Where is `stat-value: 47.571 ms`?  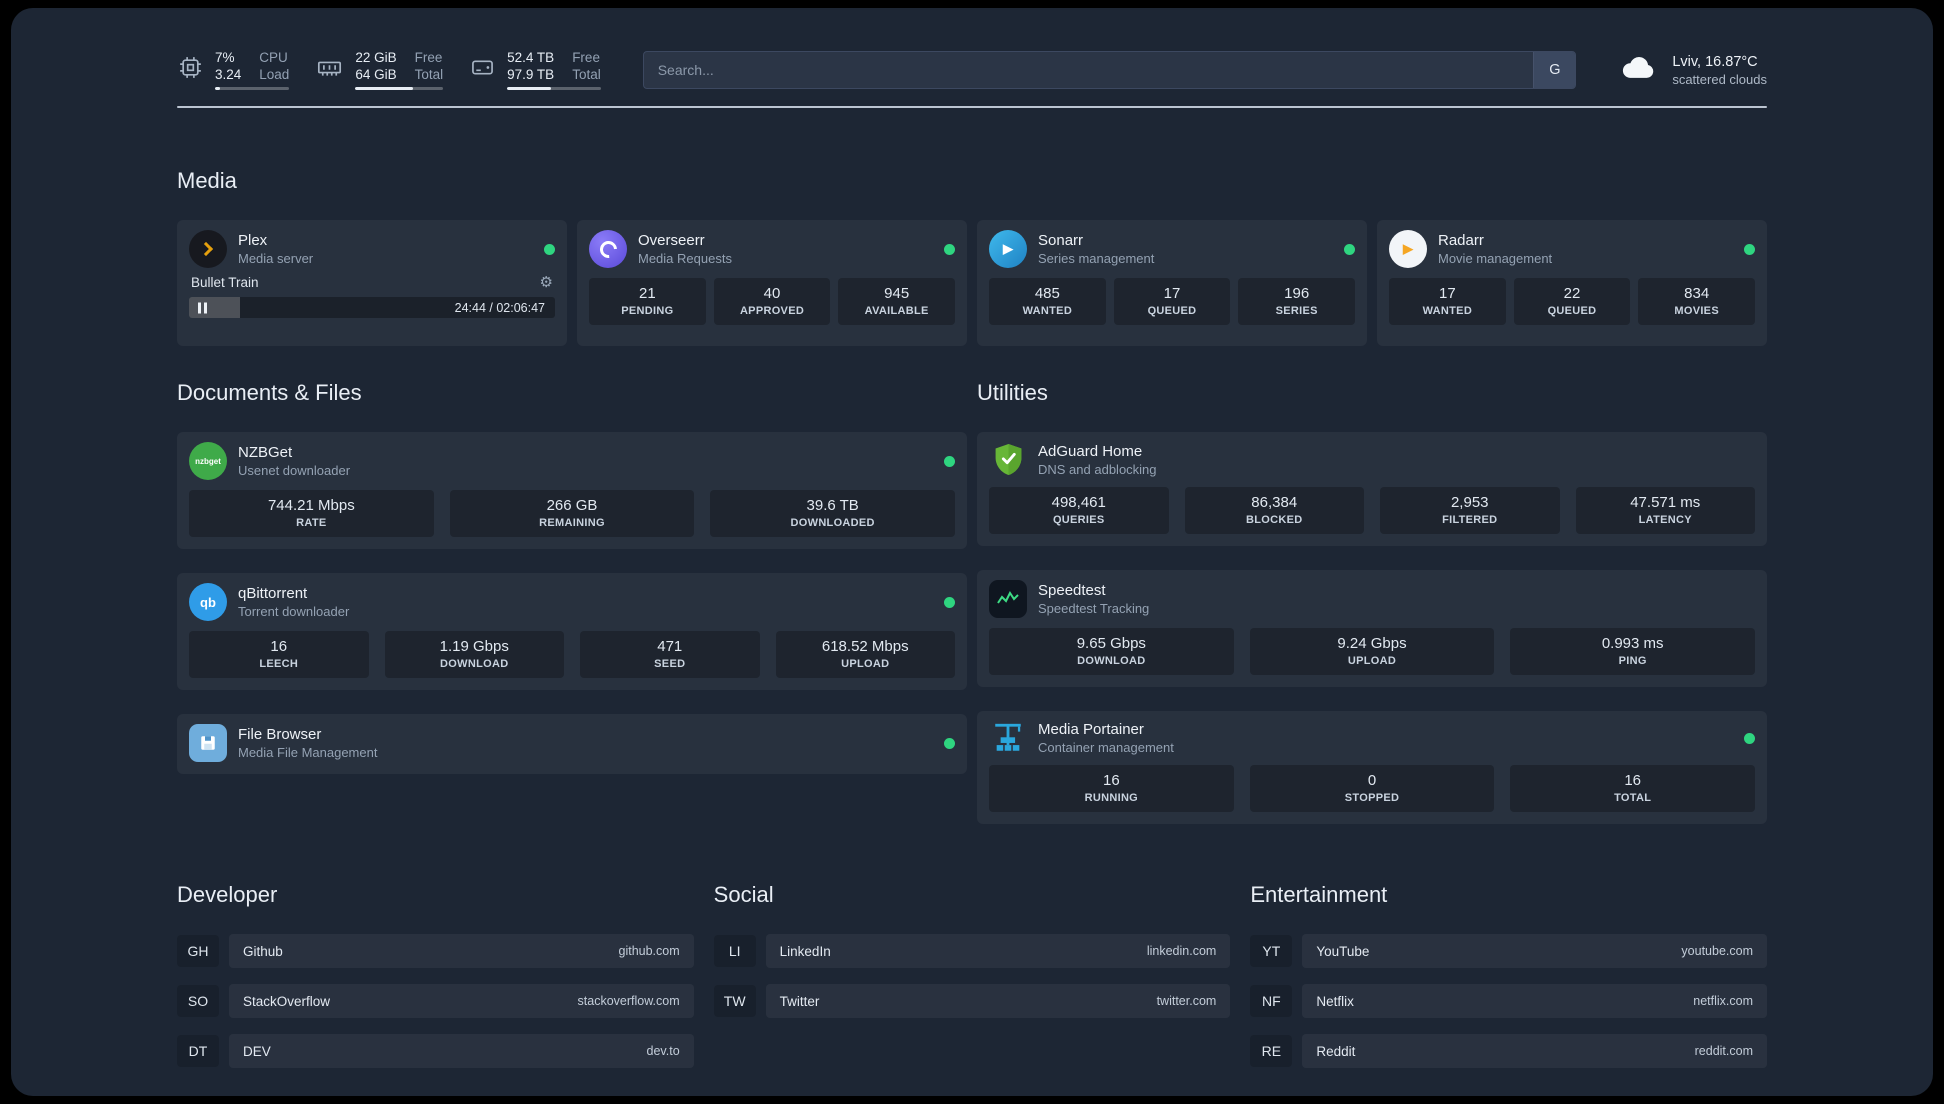 stat-value: 47.571 ms is located at coordinates (1665, 502).